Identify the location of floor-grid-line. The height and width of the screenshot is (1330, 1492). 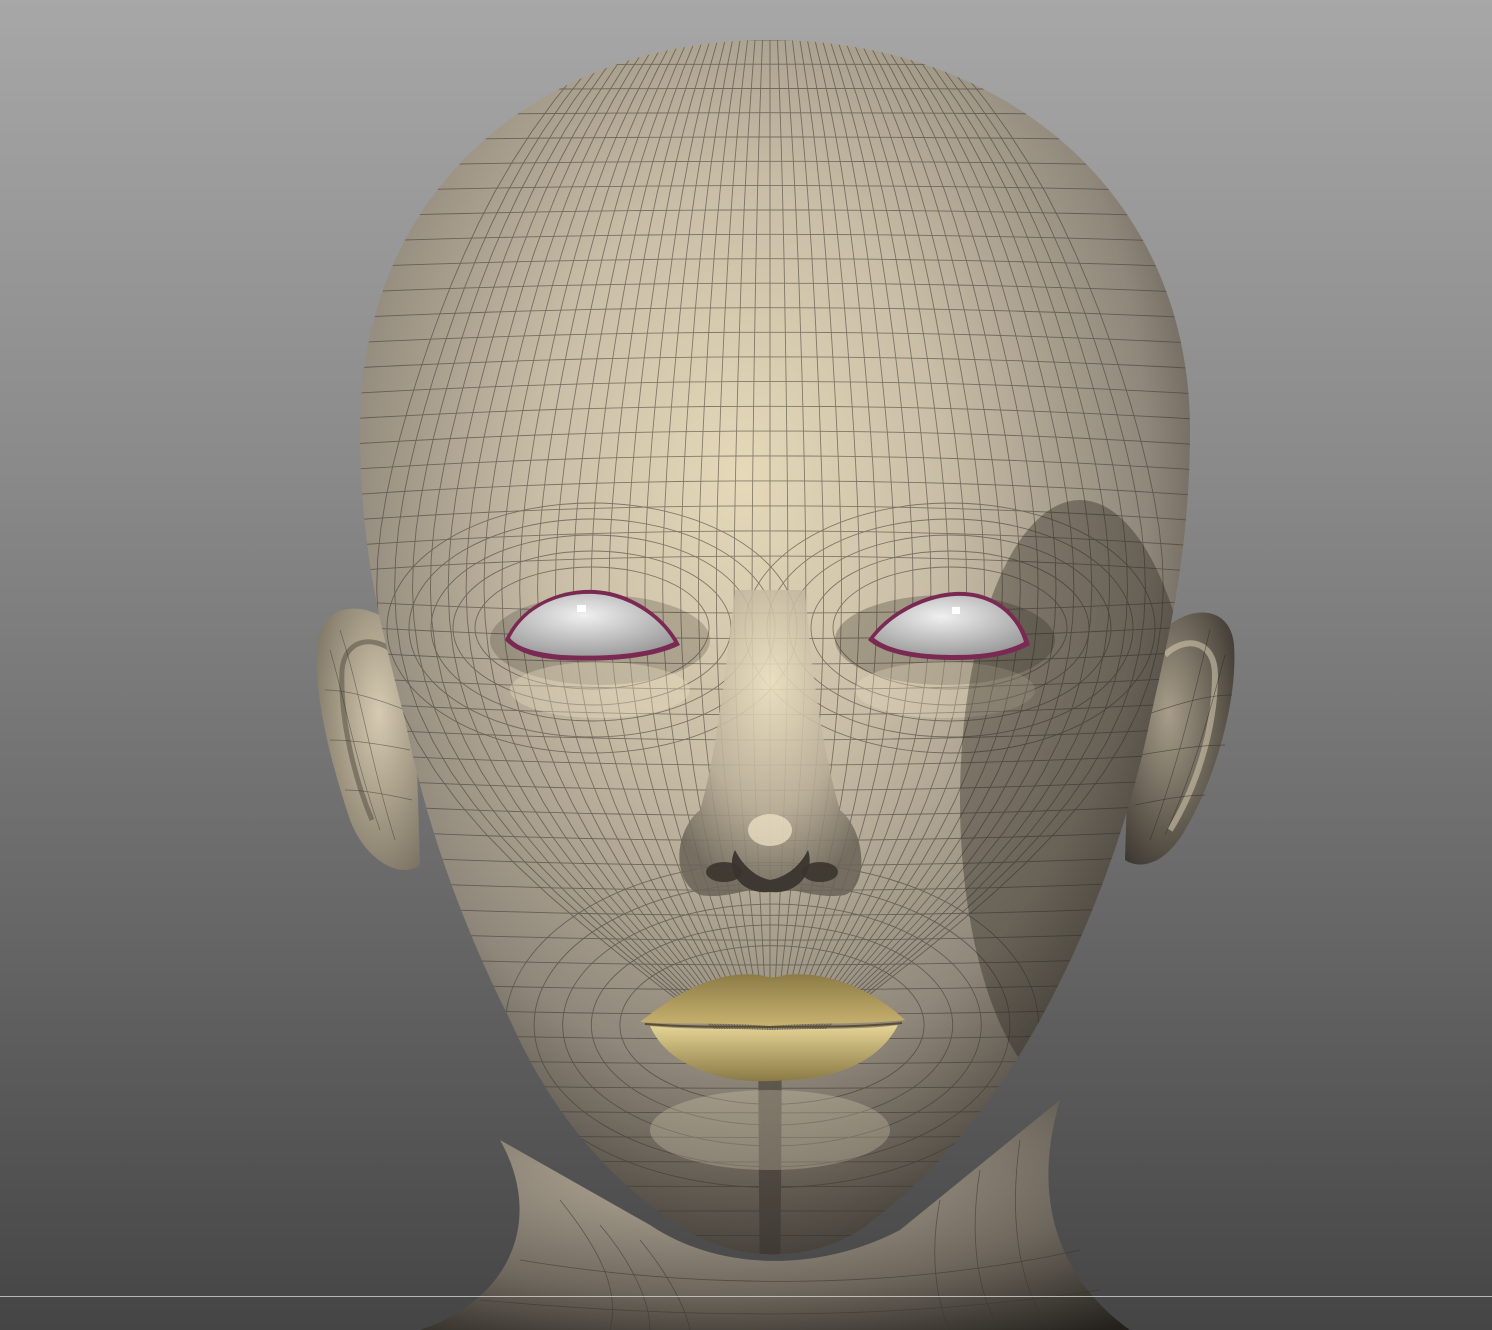
(746, 1296).